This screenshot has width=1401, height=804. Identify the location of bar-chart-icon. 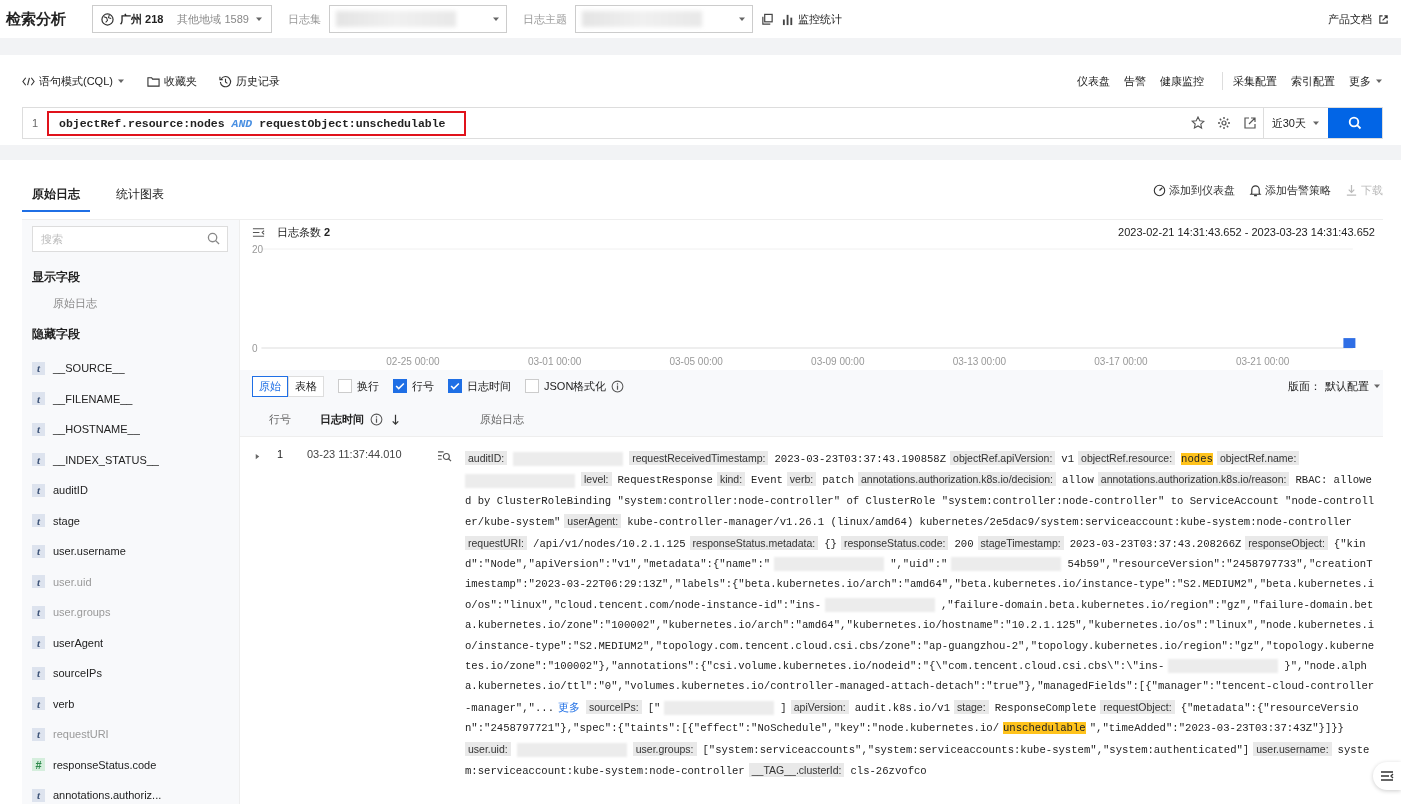
(788, 19).